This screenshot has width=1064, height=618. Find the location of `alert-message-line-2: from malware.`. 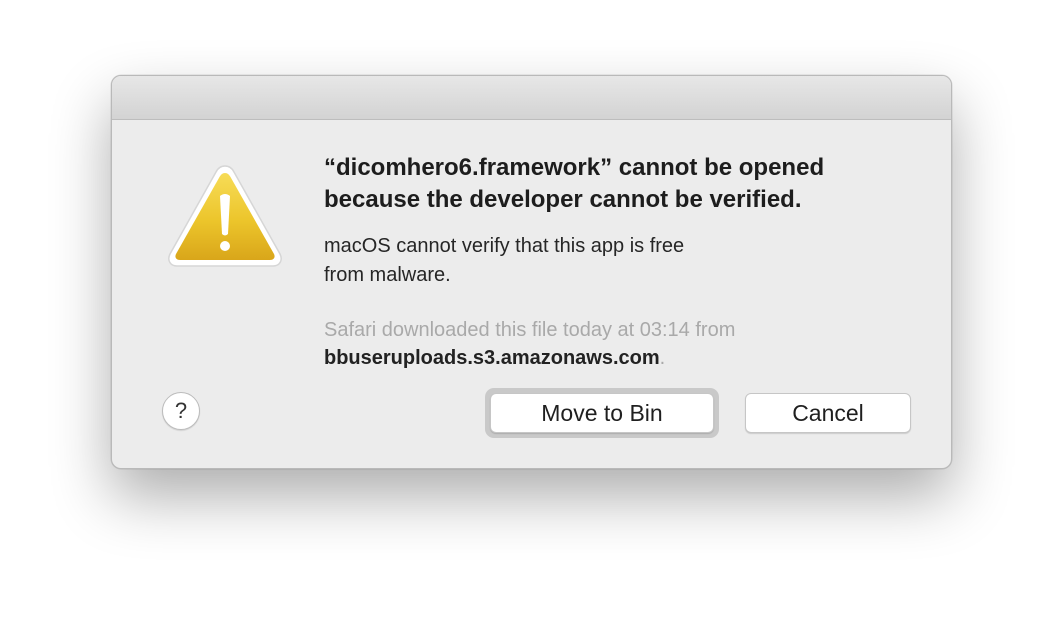

alert-message-line-2: from malware. is located at coordinates (387, 275).